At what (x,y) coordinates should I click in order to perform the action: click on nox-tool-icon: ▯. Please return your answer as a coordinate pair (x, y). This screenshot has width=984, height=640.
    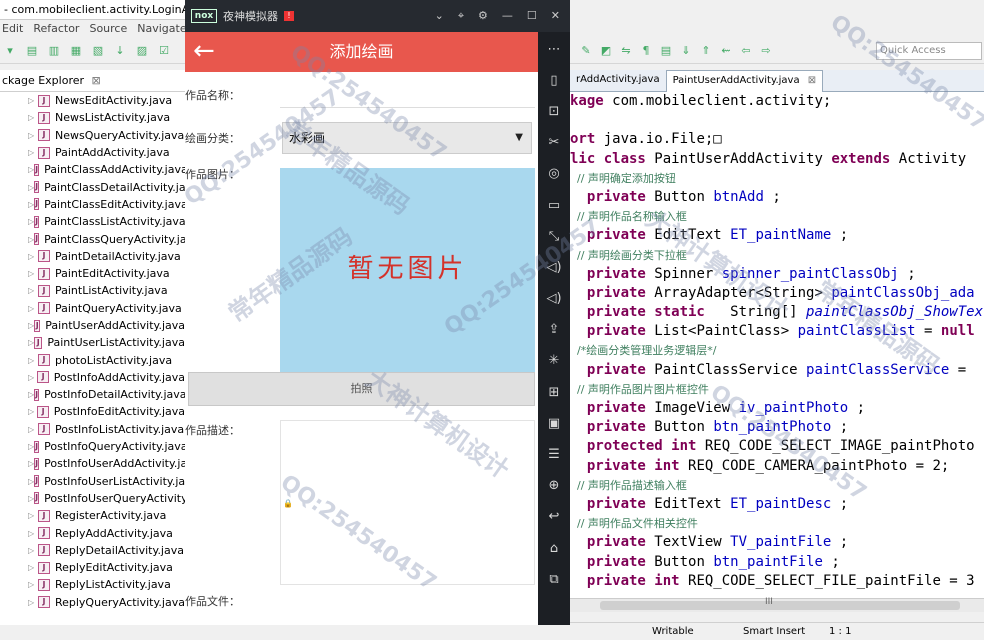
    Looking at the image, I should click on (554, 81).